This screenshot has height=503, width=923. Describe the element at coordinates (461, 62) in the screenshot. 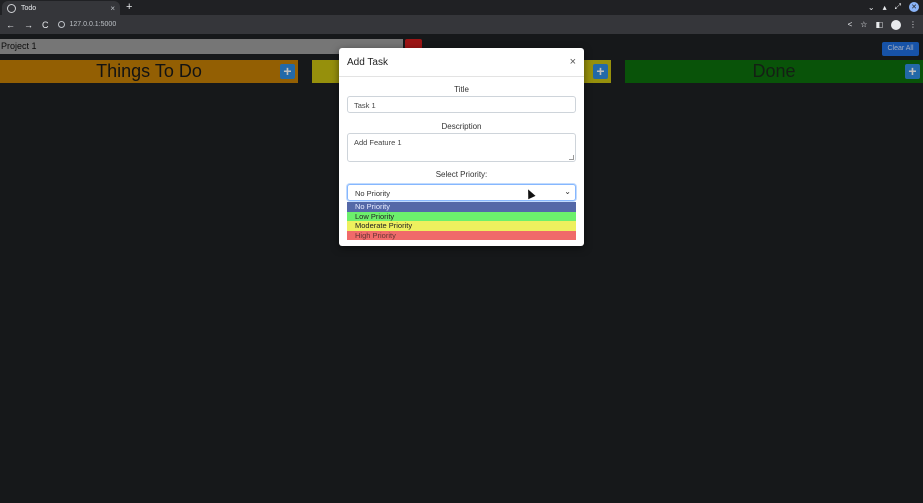

I see `modal-header: Add Task ×` at that location.